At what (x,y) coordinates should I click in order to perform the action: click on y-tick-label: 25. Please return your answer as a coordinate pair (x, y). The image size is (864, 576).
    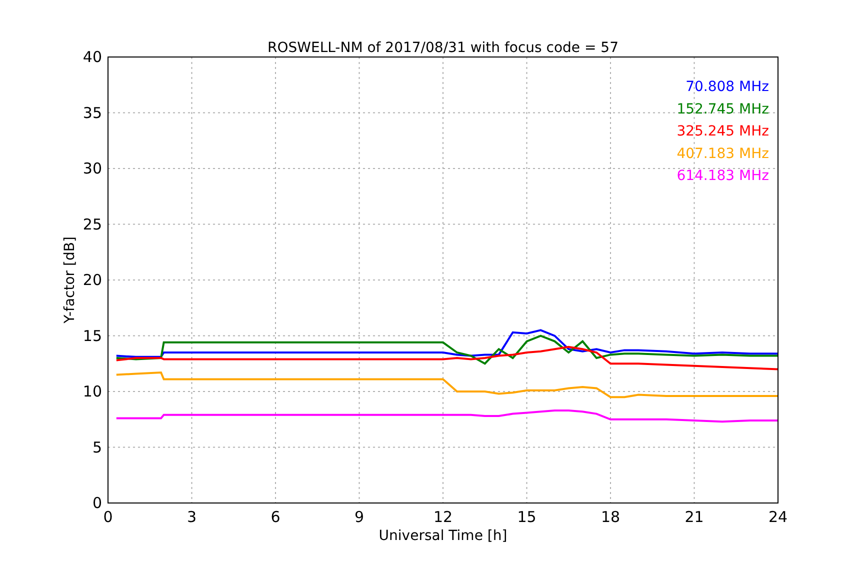
    Looking at the image, I should click on (92, 224).